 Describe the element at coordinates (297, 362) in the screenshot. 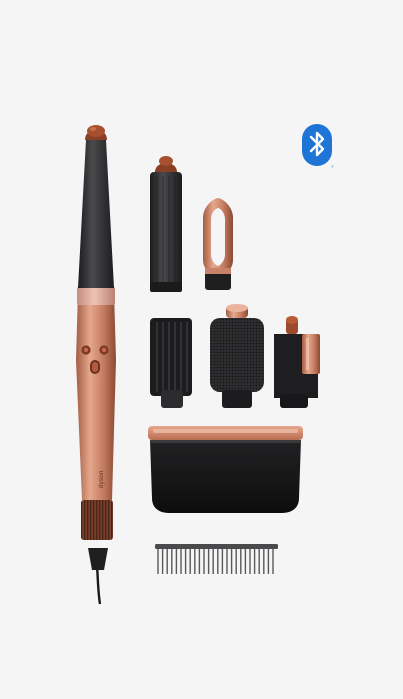

I see `smoothing-dryer-attachment` at that location.